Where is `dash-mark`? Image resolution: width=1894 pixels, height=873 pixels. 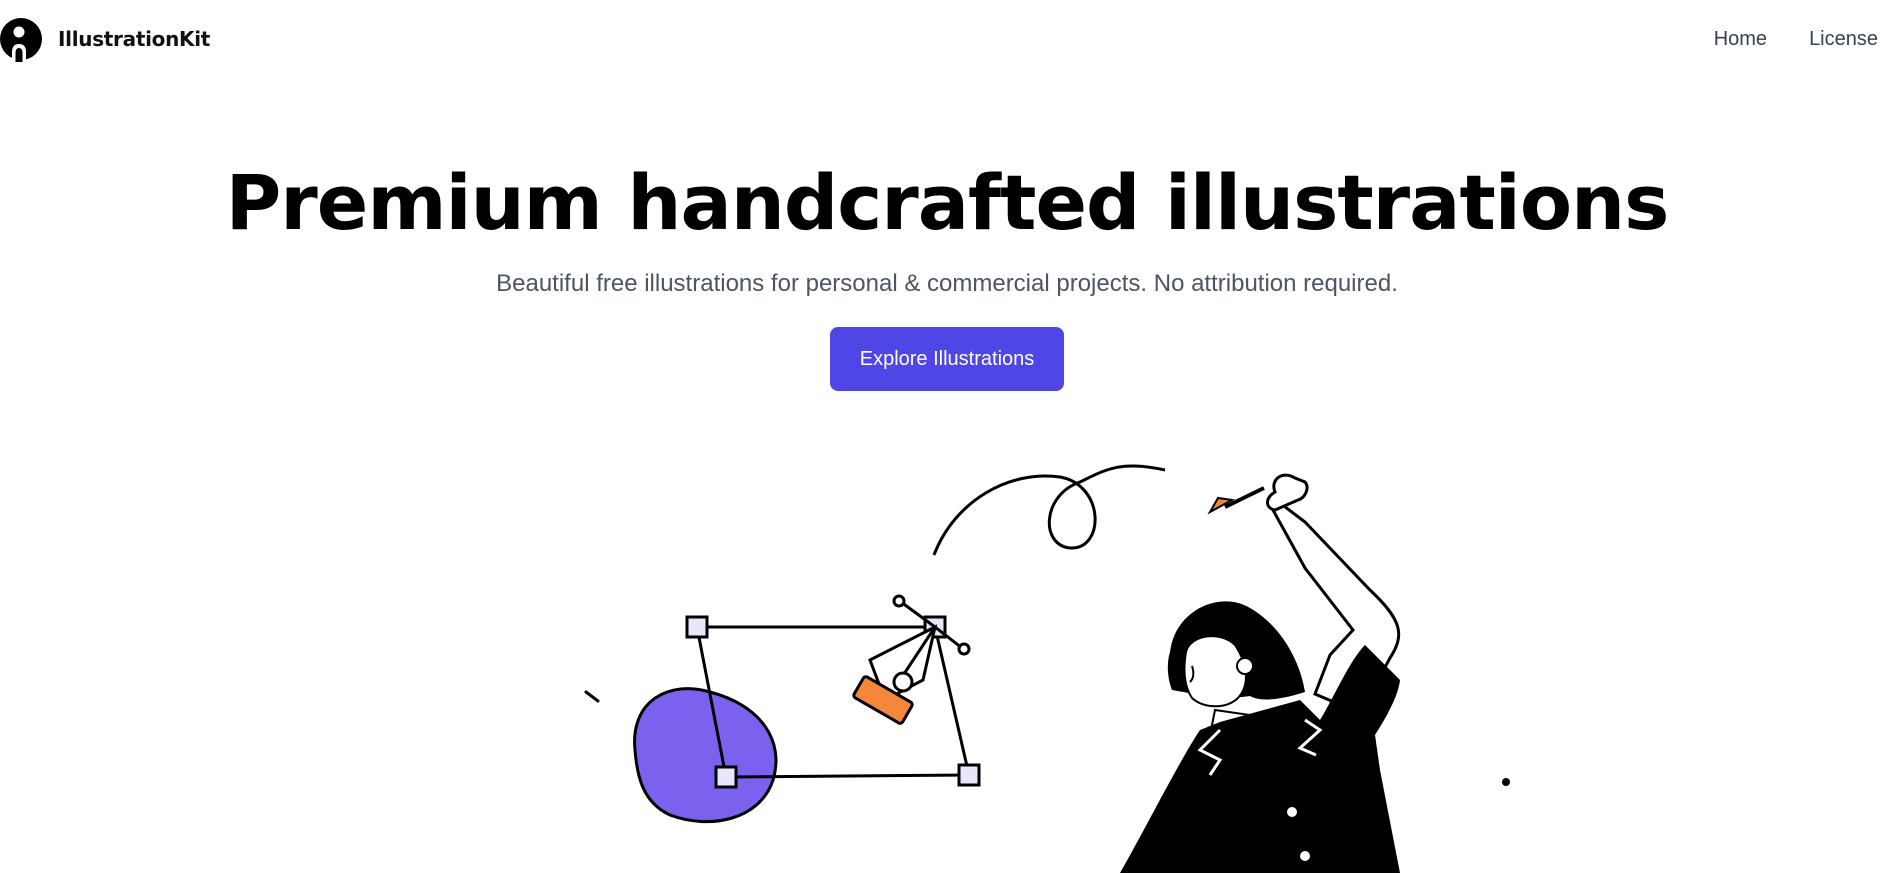 dash-mark is located at coordinates (592, 696).